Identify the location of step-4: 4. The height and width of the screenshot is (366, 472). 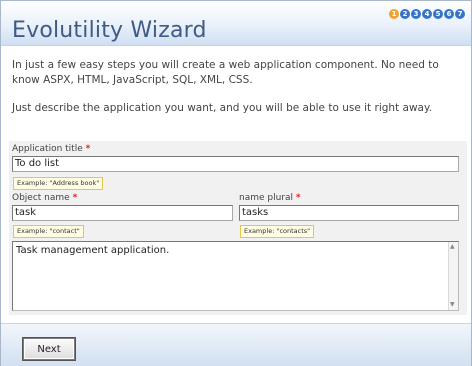
(427, 14).